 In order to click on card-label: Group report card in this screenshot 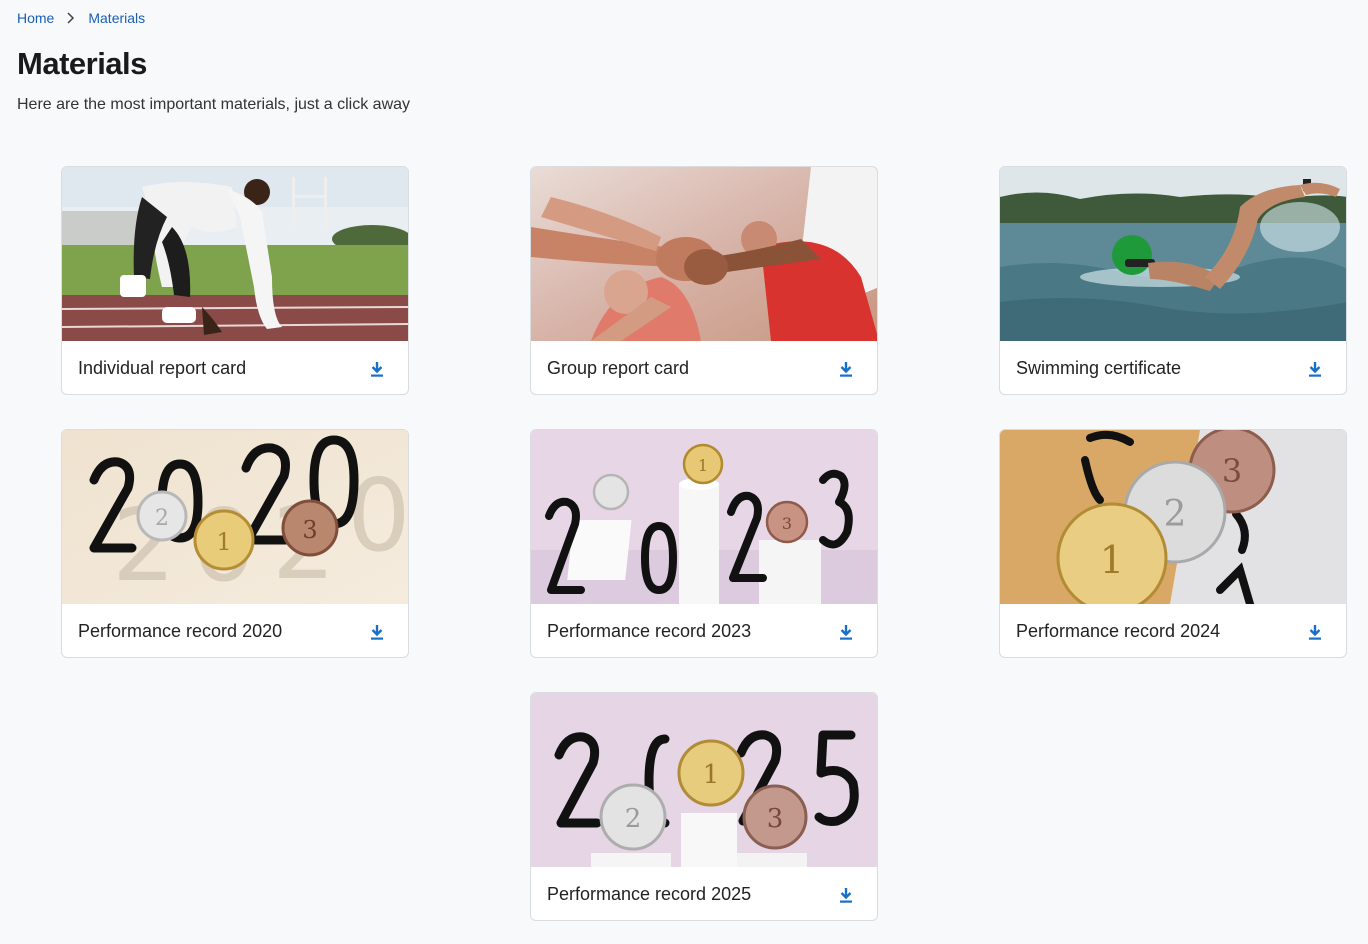, I will do `click(618, 368)`.